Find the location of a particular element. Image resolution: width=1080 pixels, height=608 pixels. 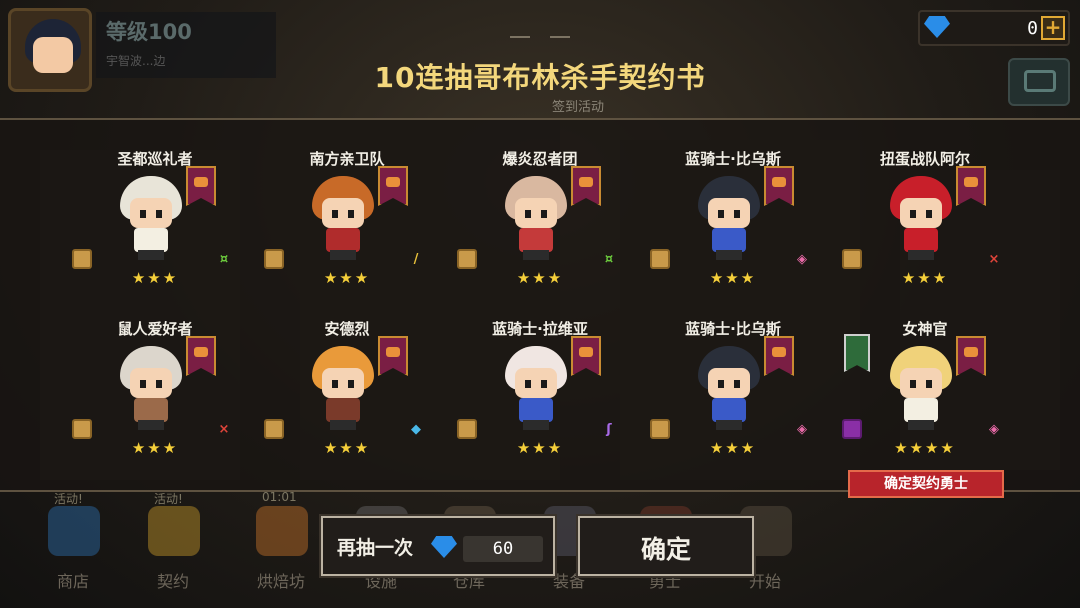

hero-name: 蓝骑士·拉维亚 is located at coordinates (540, 329).